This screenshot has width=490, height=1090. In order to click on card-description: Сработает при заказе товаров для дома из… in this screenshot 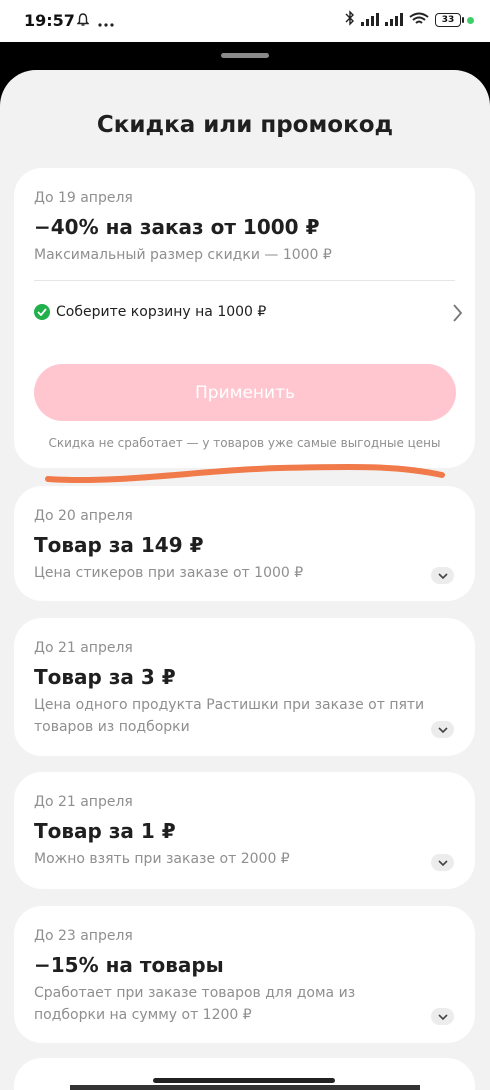, I will do `click(195, 1004)`.